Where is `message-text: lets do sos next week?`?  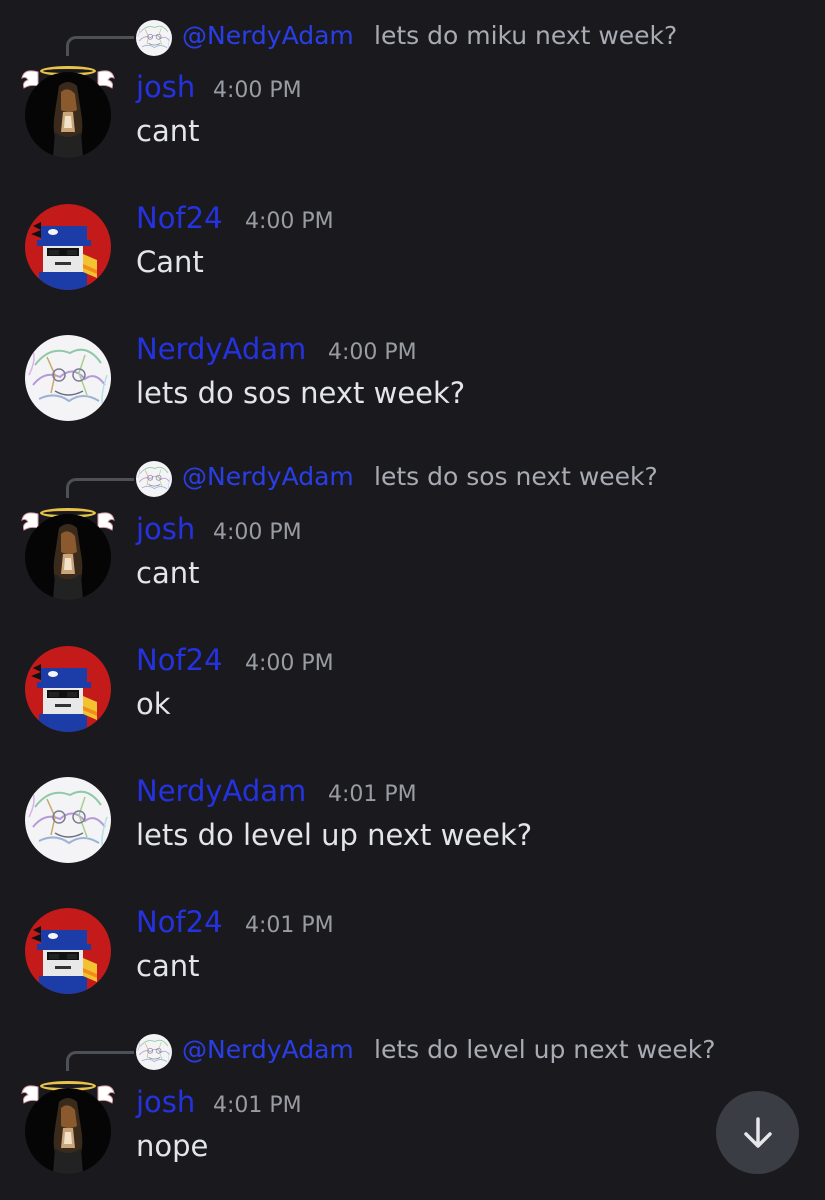
message-text: lets do sos next week? is located at coordinates (301, 393).